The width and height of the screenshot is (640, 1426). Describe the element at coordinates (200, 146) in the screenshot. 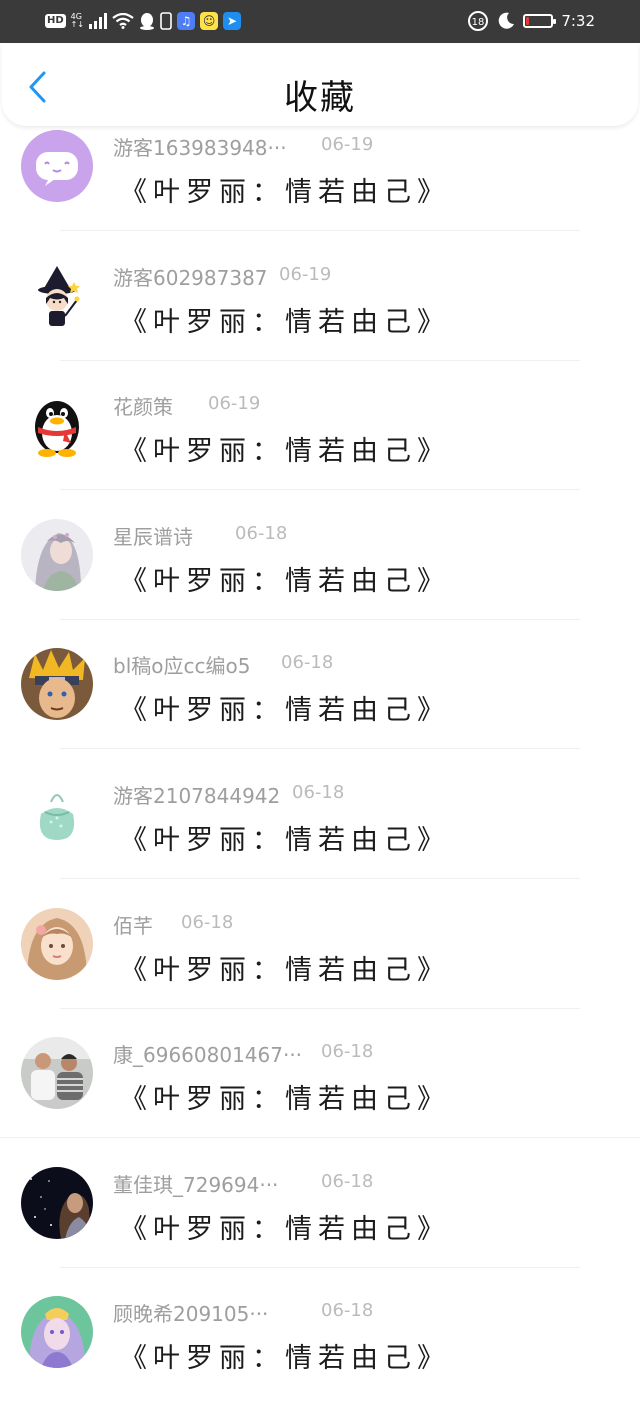

I see `username: 游客163983948···` at that location.